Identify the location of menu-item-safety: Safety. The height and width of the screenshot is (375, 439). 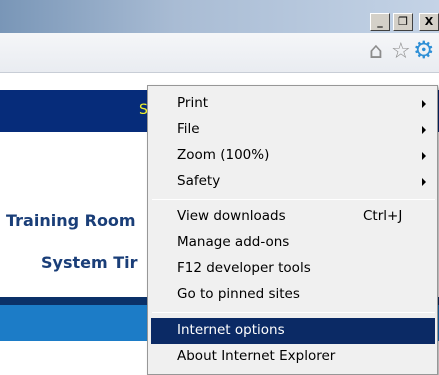
(293, 182).